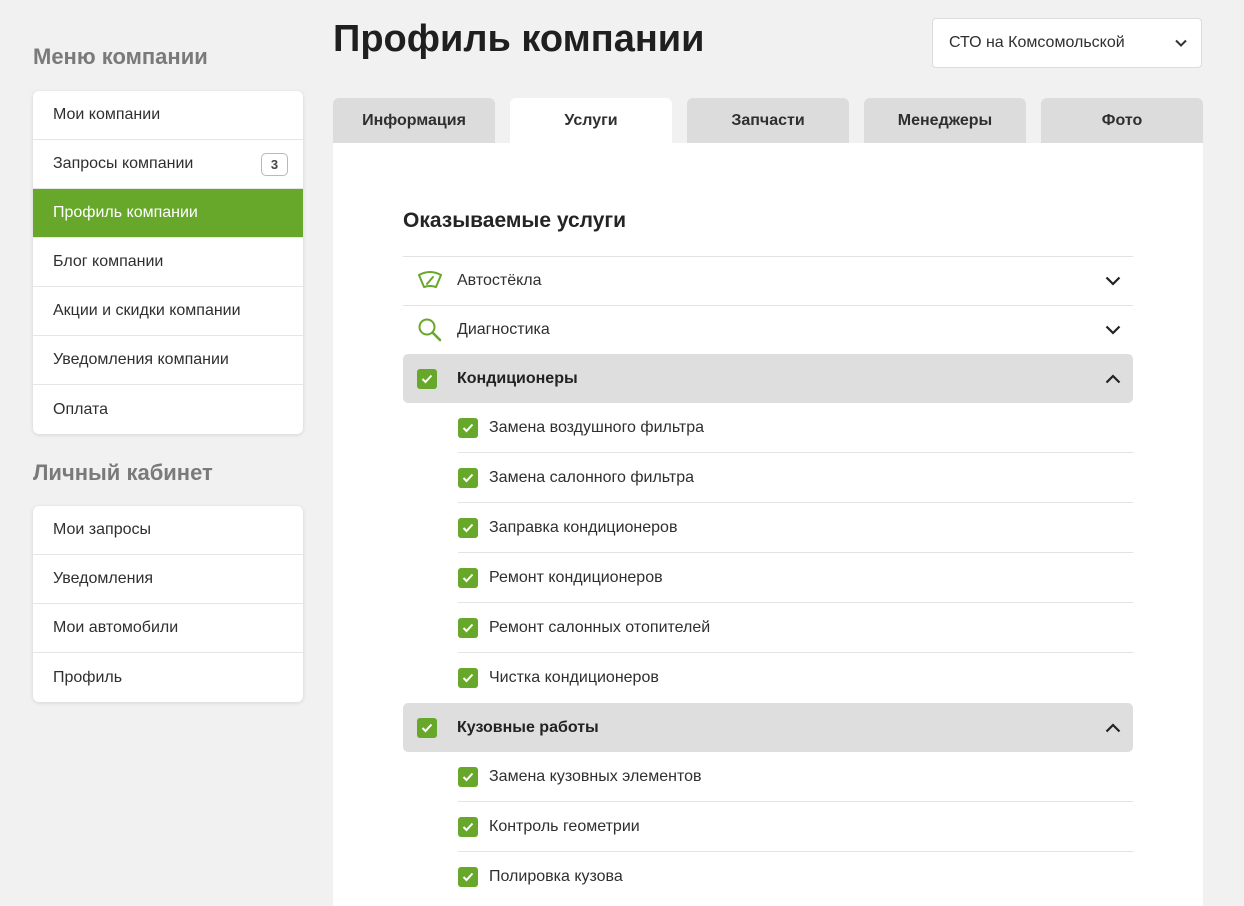 The width and height of the screenshot is (1244, 906). Describe the element at coordinates (564, 826) in the screenshot. I see `service-label: Контроль геометрии` at that location.